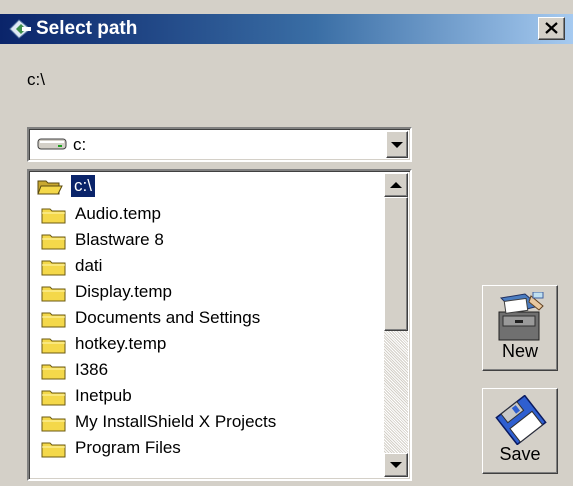 The image size is (573, 486). What do you see at coordinates (176, 421) in the screenshot?
I see `folder-item-label: My InstallShield X Projects` at bounding box center [176, 421].